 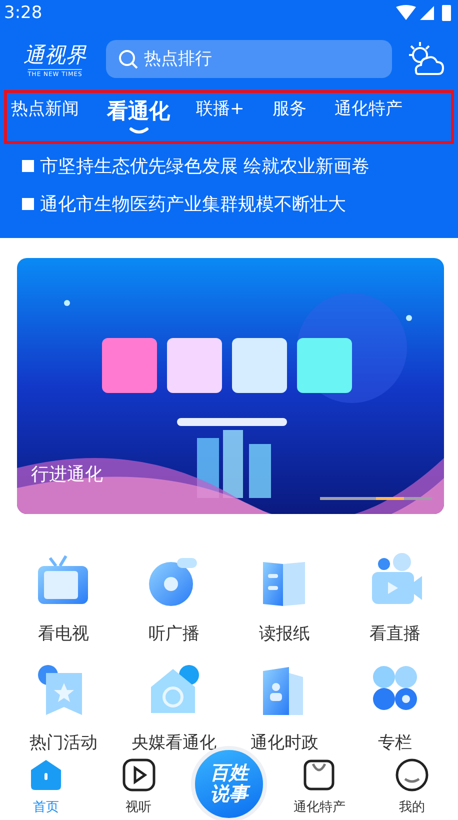 I want to click on category-tab: 服务, so click(x=289, y=106).